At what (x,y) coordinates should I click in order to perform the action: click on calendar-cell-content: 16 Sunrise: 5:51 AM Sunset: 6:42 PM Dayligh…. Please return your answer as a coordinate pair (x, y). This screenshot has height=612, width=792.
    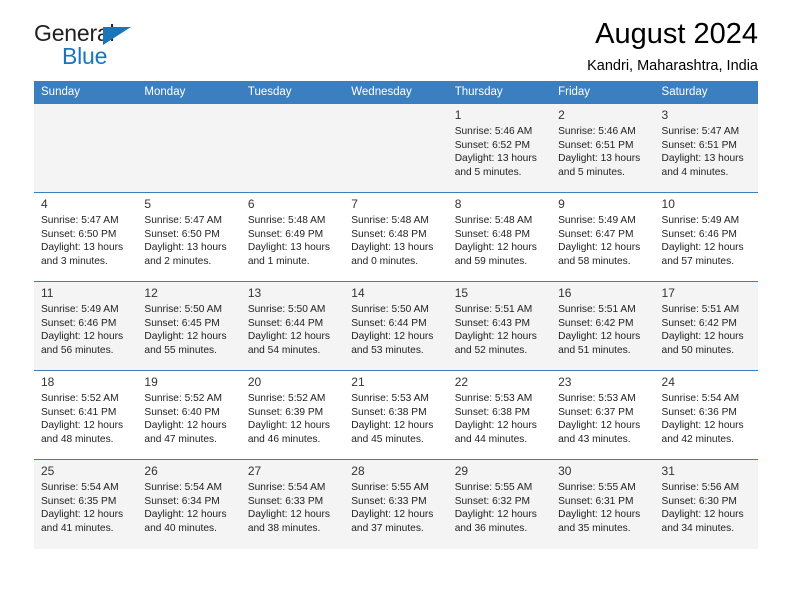
    Looking at the image, I should click on (602, 326).